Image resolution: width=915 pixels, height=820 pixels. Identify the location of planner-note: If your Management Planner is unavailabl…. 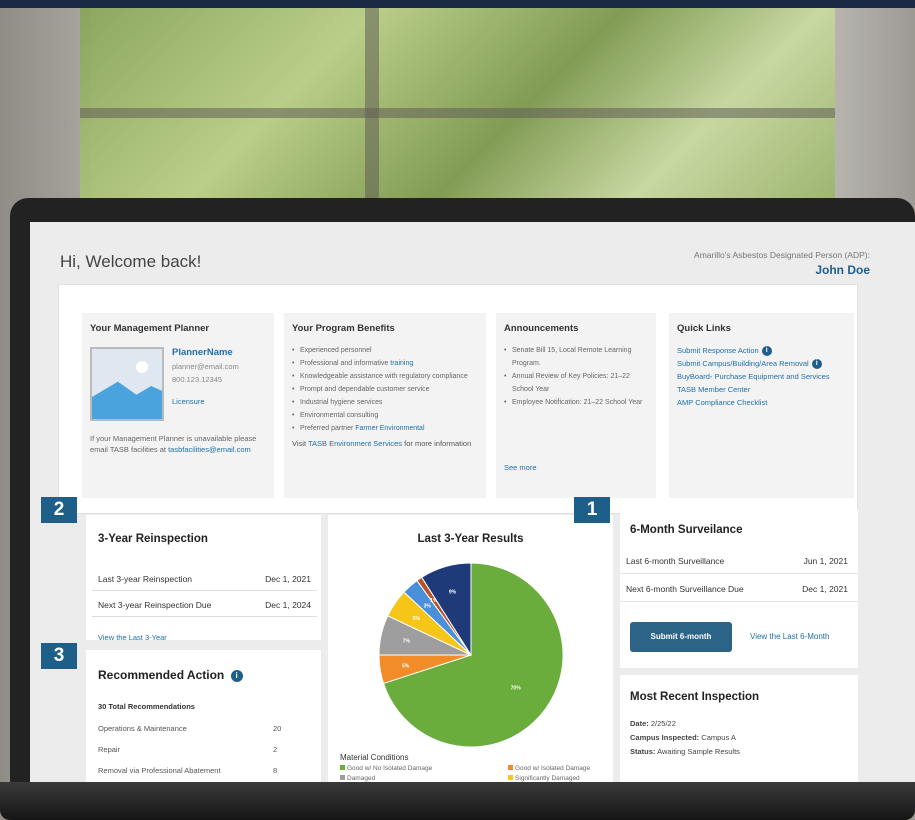
(180, 444).